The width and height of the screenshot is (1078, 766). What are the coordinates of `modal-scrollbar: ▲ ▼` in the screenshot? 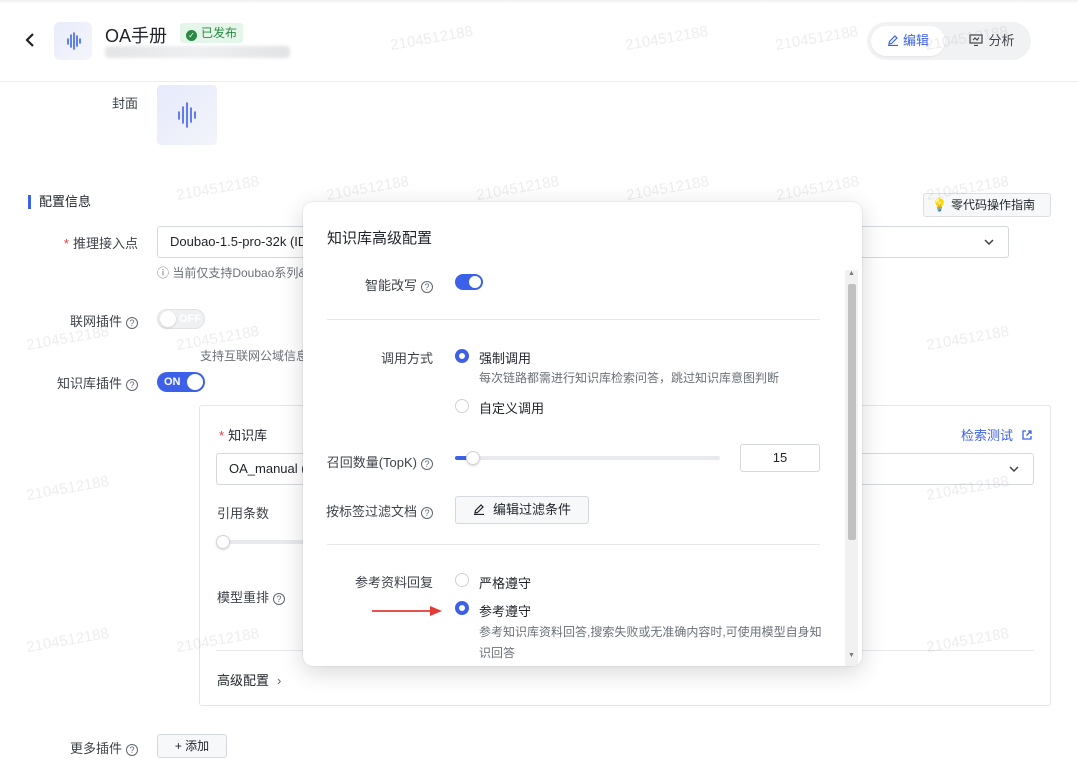 It's located at (851, 468).